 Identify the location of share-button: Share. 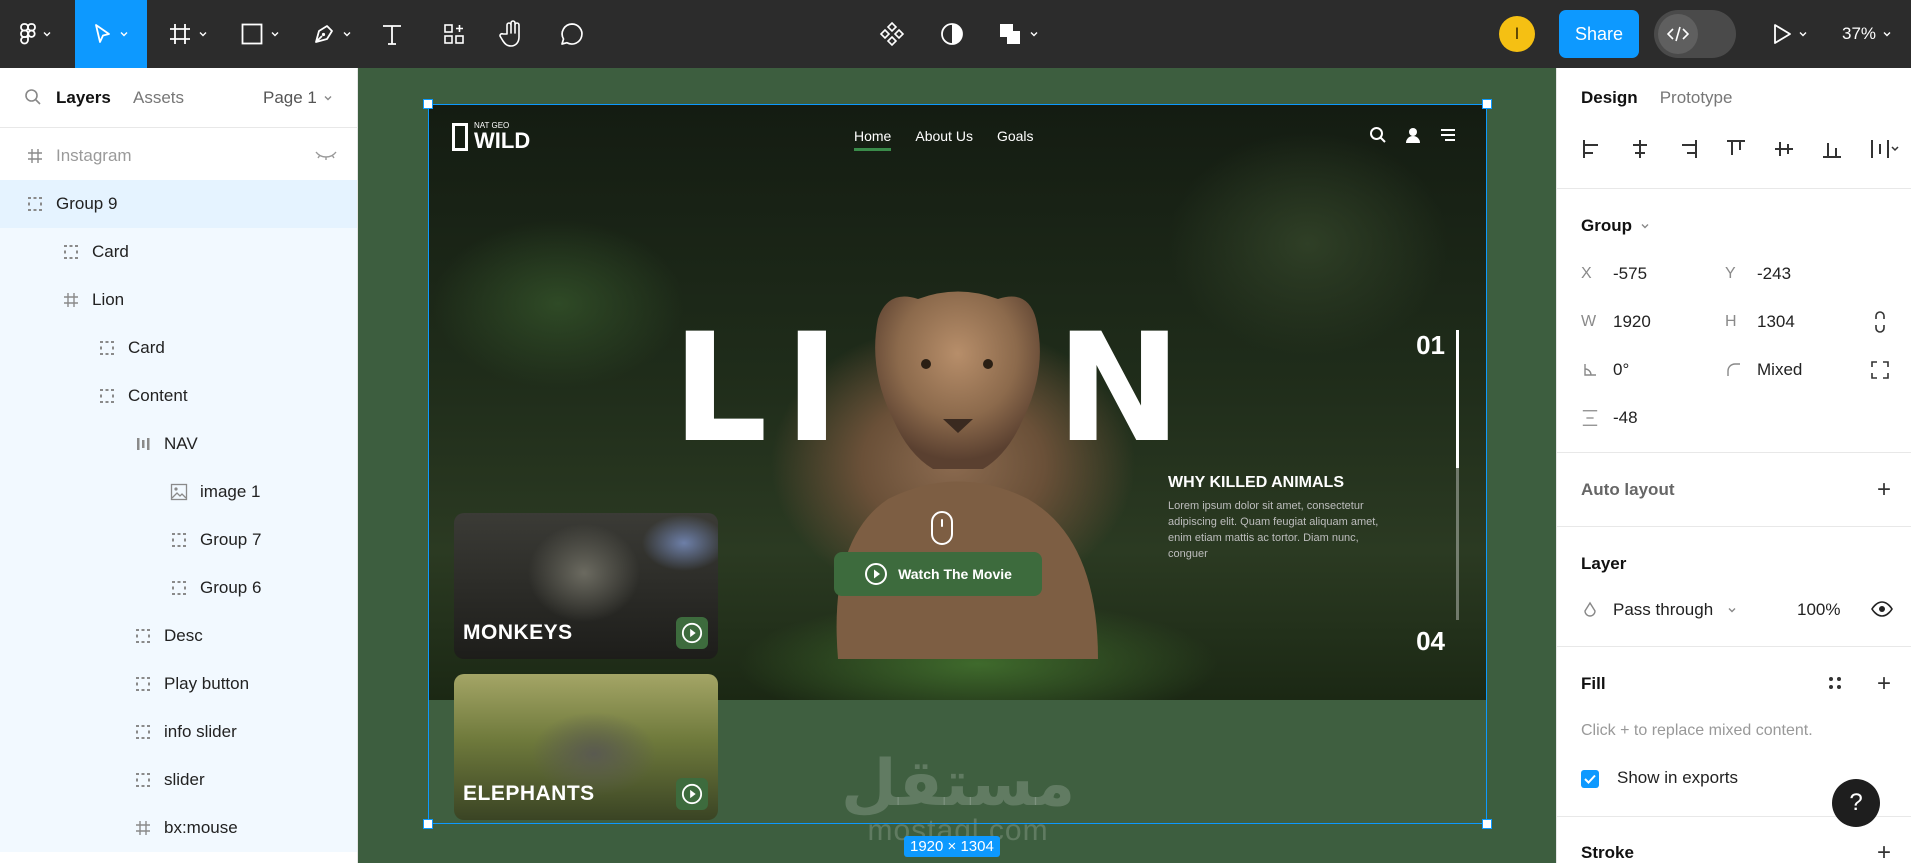
(1599, 34).